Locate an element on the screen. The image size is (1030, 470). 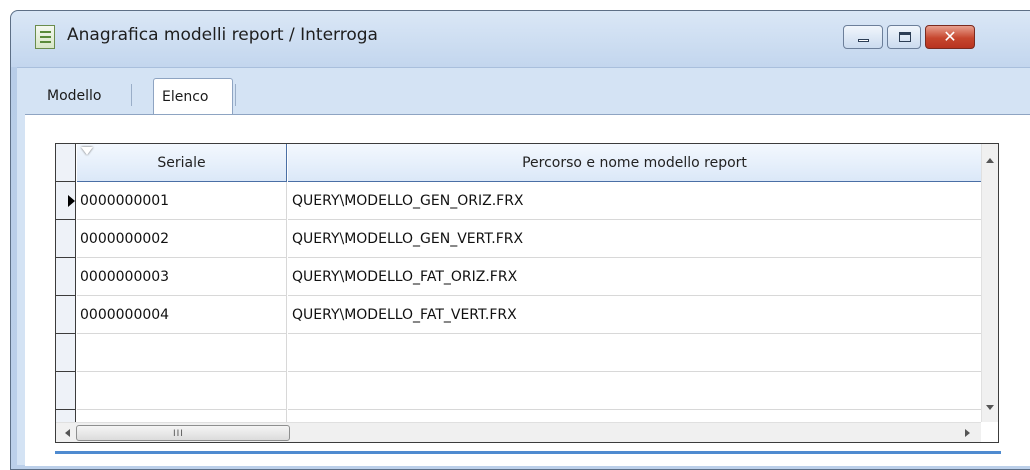
close-icon: ✕ is located at coordinates (950, 36).